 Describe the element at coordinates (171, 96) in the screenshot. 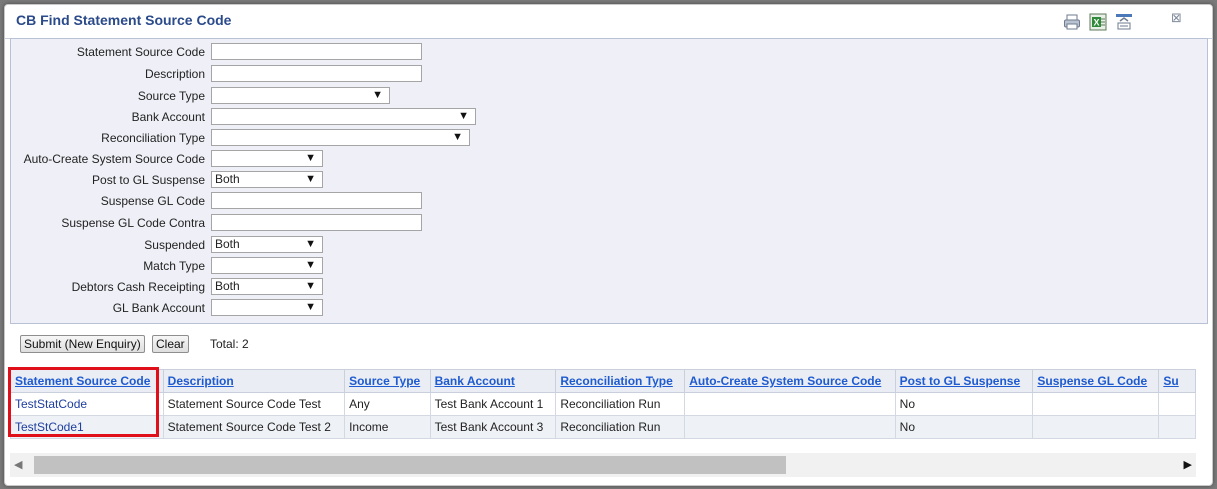

I see `field-label: Source Type` at that location.